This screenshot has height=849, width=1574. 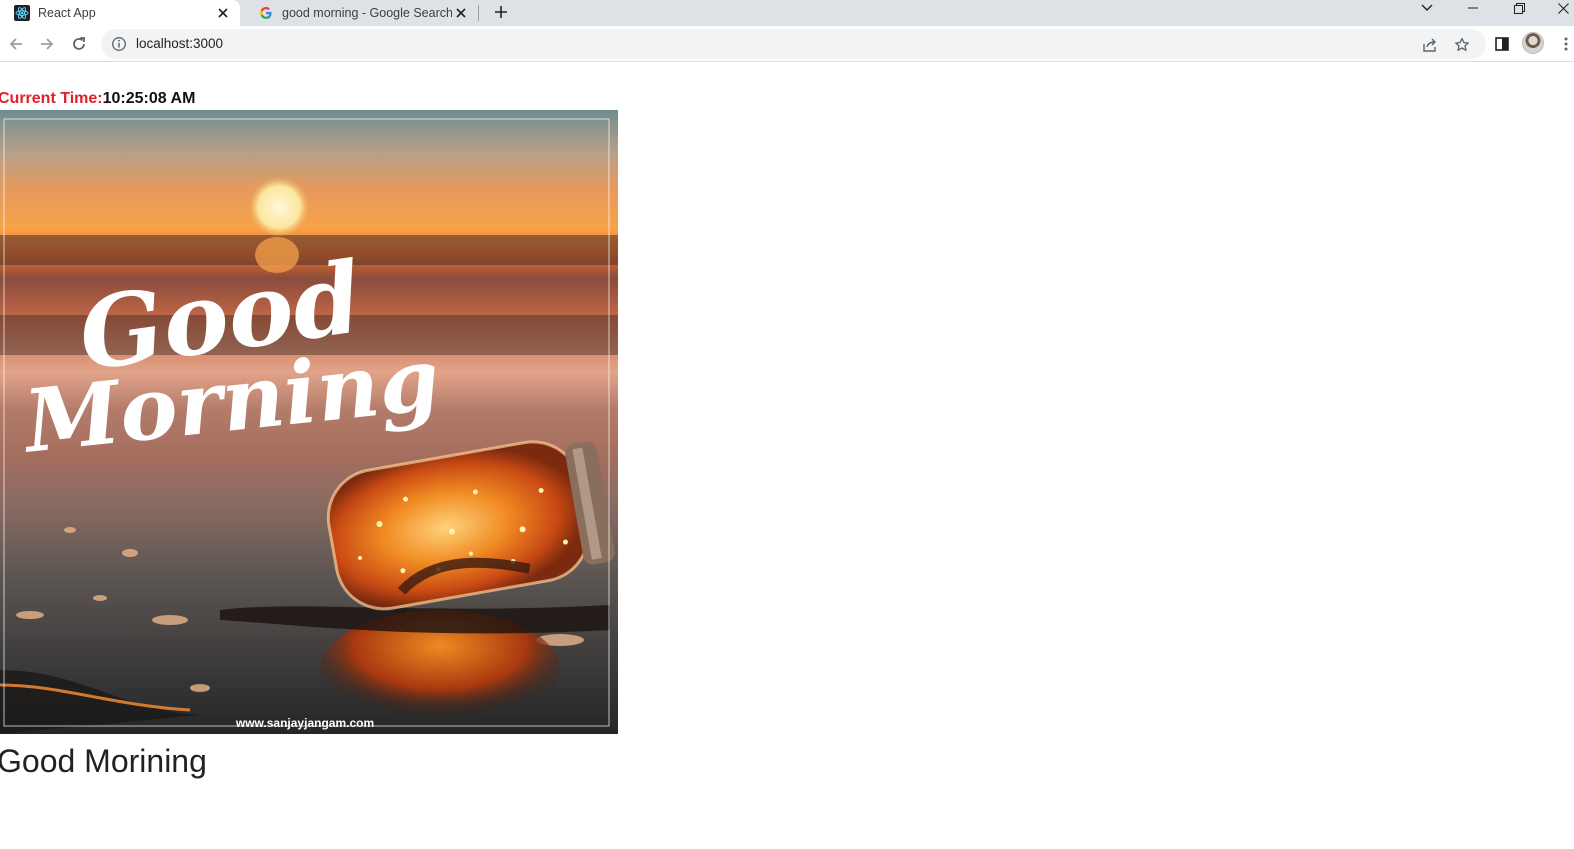 I want to click on minimize-icon, so click(x=1473, y=8).